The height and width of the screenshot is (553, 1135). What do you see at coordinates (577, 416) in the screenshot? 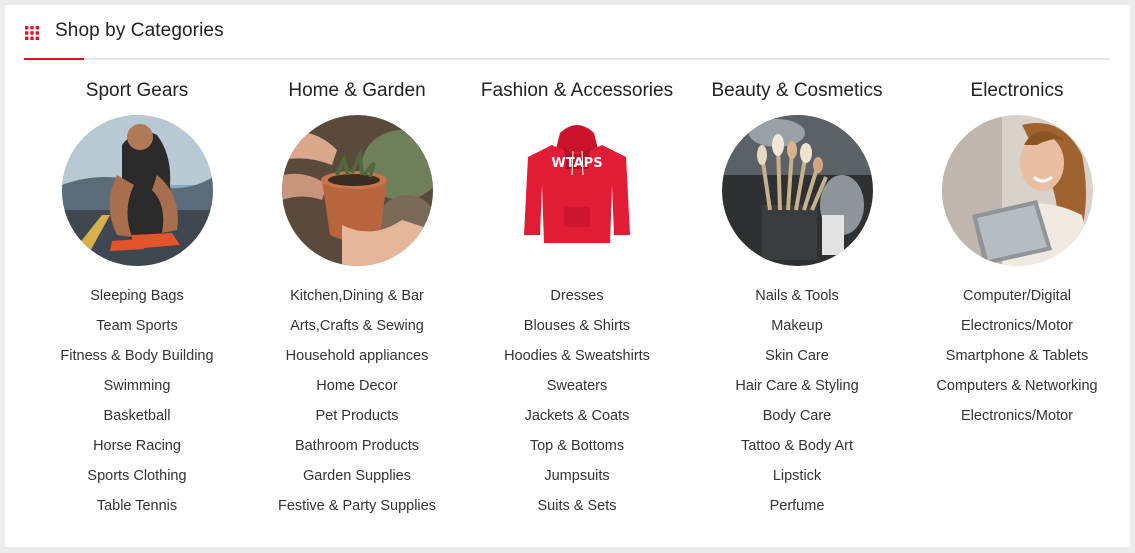
I see `category-link: Jackets & Coats` at bounding box center [577, 416].